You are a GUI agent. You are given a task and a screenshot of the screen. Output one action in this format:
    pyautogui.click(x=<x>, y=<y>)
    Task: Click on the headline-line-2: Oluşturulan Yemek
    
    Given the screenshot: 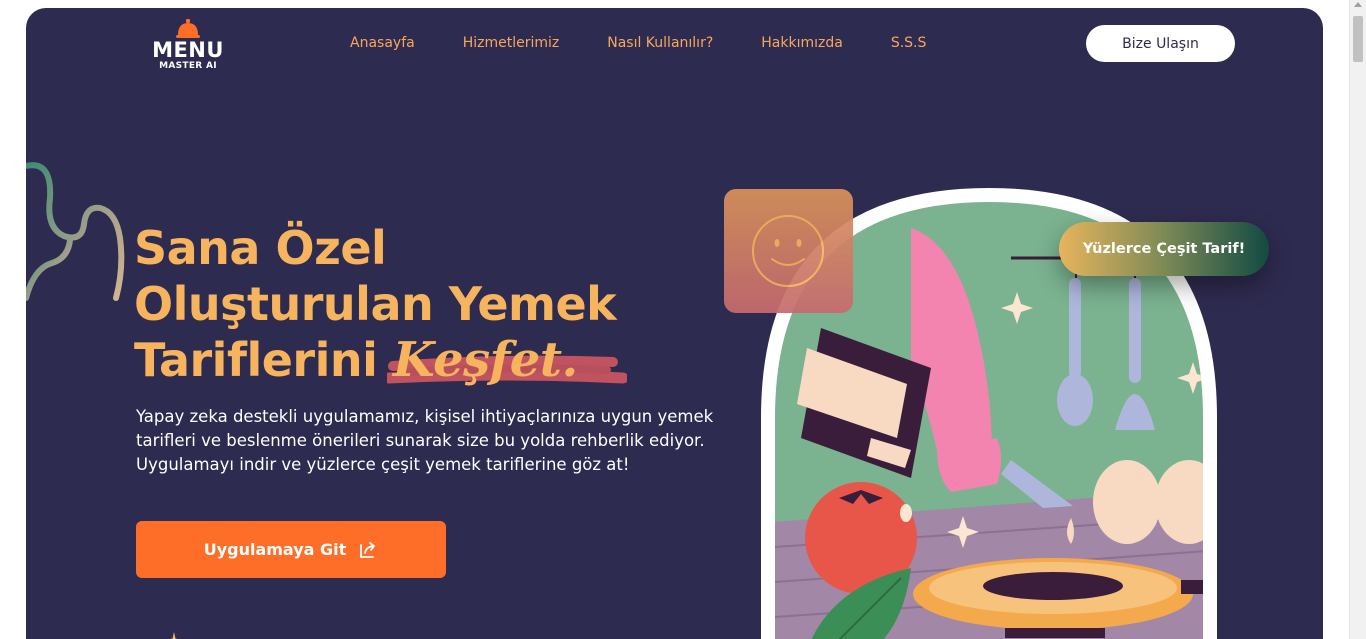 What is the action you would take?
    pyautogui.click(x=375, y=304)
    